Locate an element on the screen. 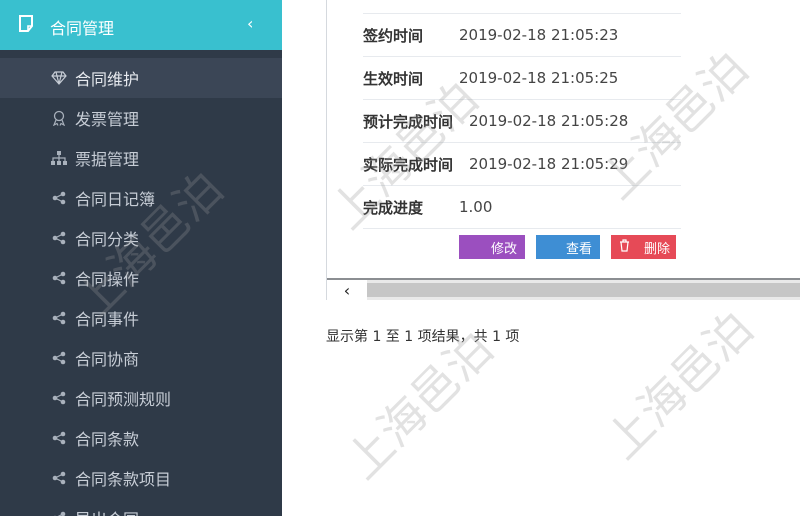  detail-key: 完成进度 is located at coordinates (393, 207).